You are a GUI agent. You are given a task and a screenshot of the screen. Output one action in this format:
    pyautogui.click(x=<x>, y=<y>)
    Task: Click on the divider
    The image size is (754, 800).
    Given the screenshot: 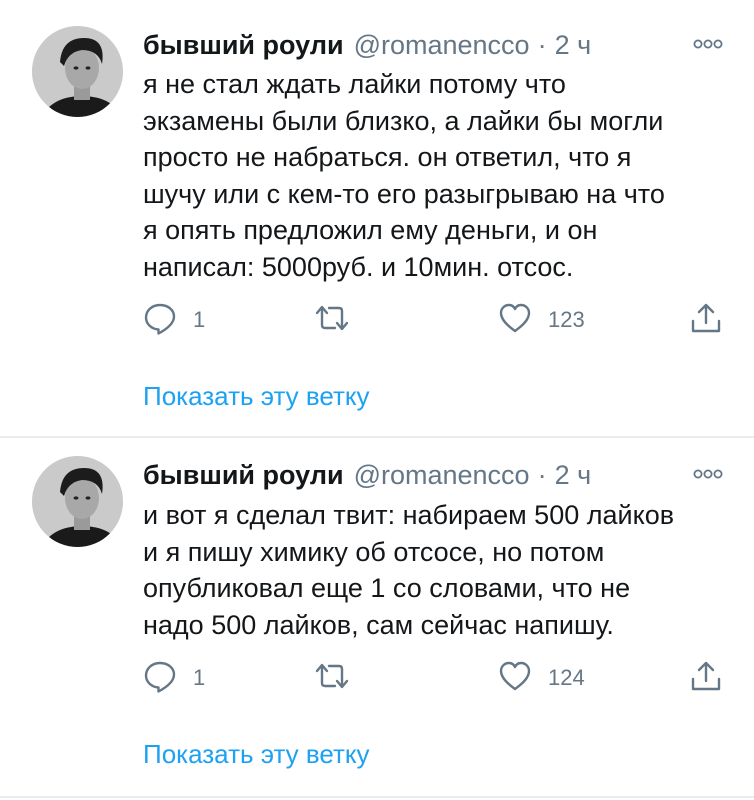 What is the action you would take?
    pyautogui.click(x=377, y=797)
    